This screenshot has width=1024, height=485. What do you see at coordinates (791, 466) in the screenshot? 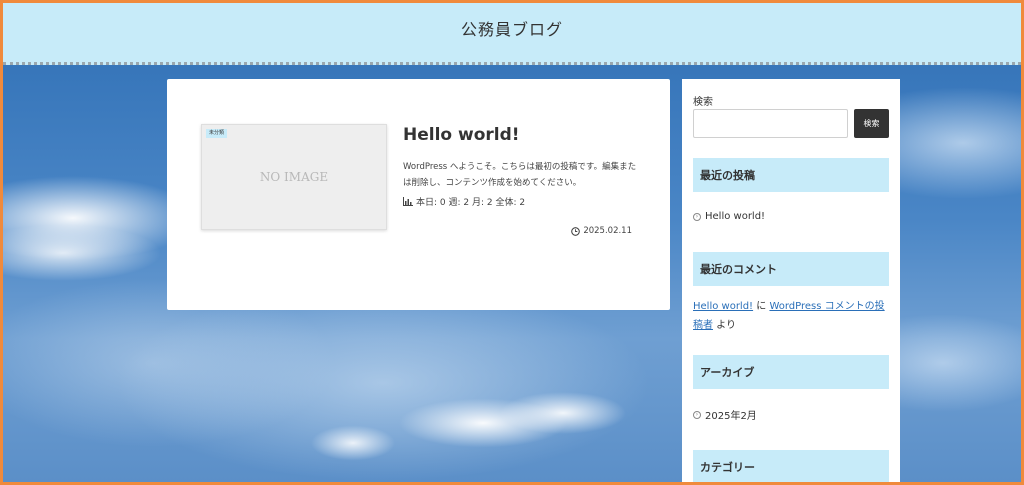
I see `categories-heading: カテゴリー` at bounding box center [791, 466].